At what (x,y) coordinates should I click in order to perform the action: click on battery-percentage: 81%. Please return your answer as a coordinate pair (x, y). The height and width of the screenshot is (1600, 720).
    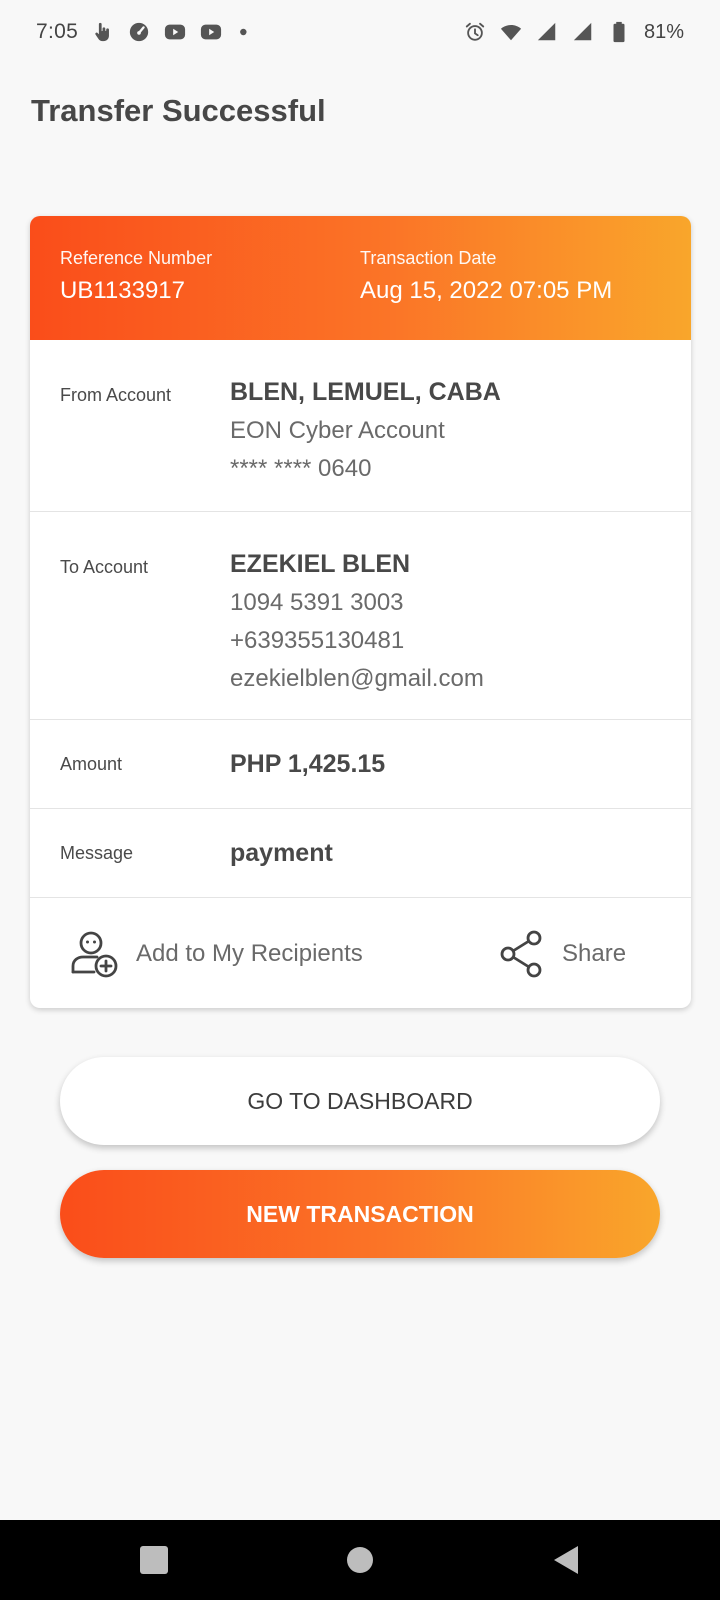
    Looking at the image, I should click on (663, 31).